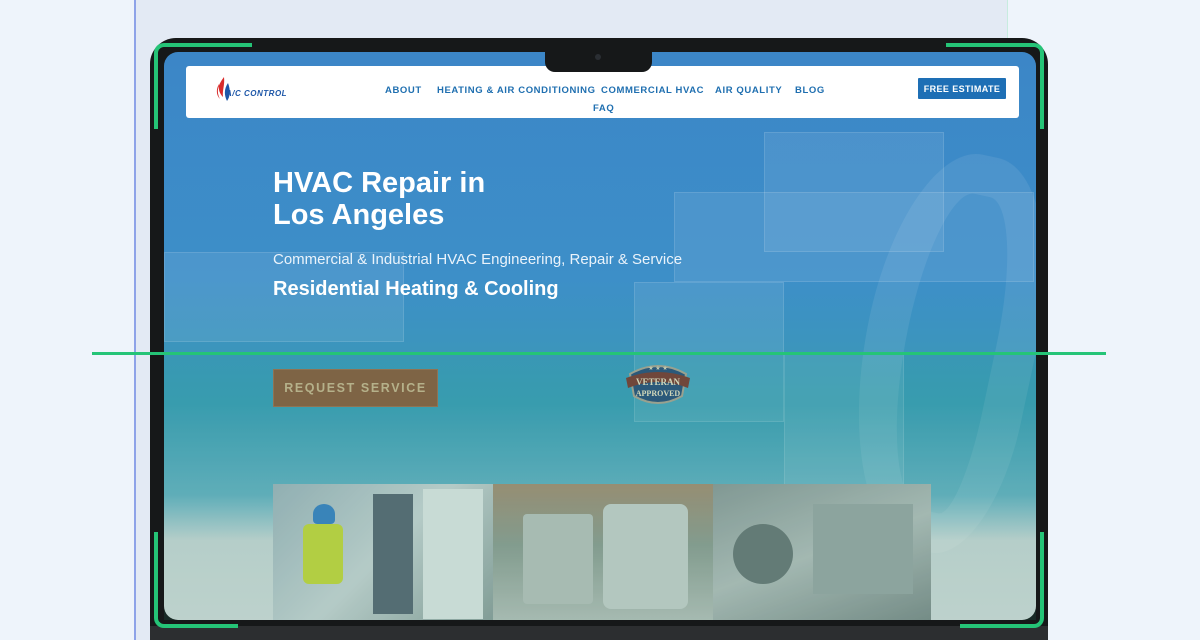 The height and width of the screenshot is (640, 1200). I want to click on hero-title-line1: HVAC Repair in, so click(379, 183).